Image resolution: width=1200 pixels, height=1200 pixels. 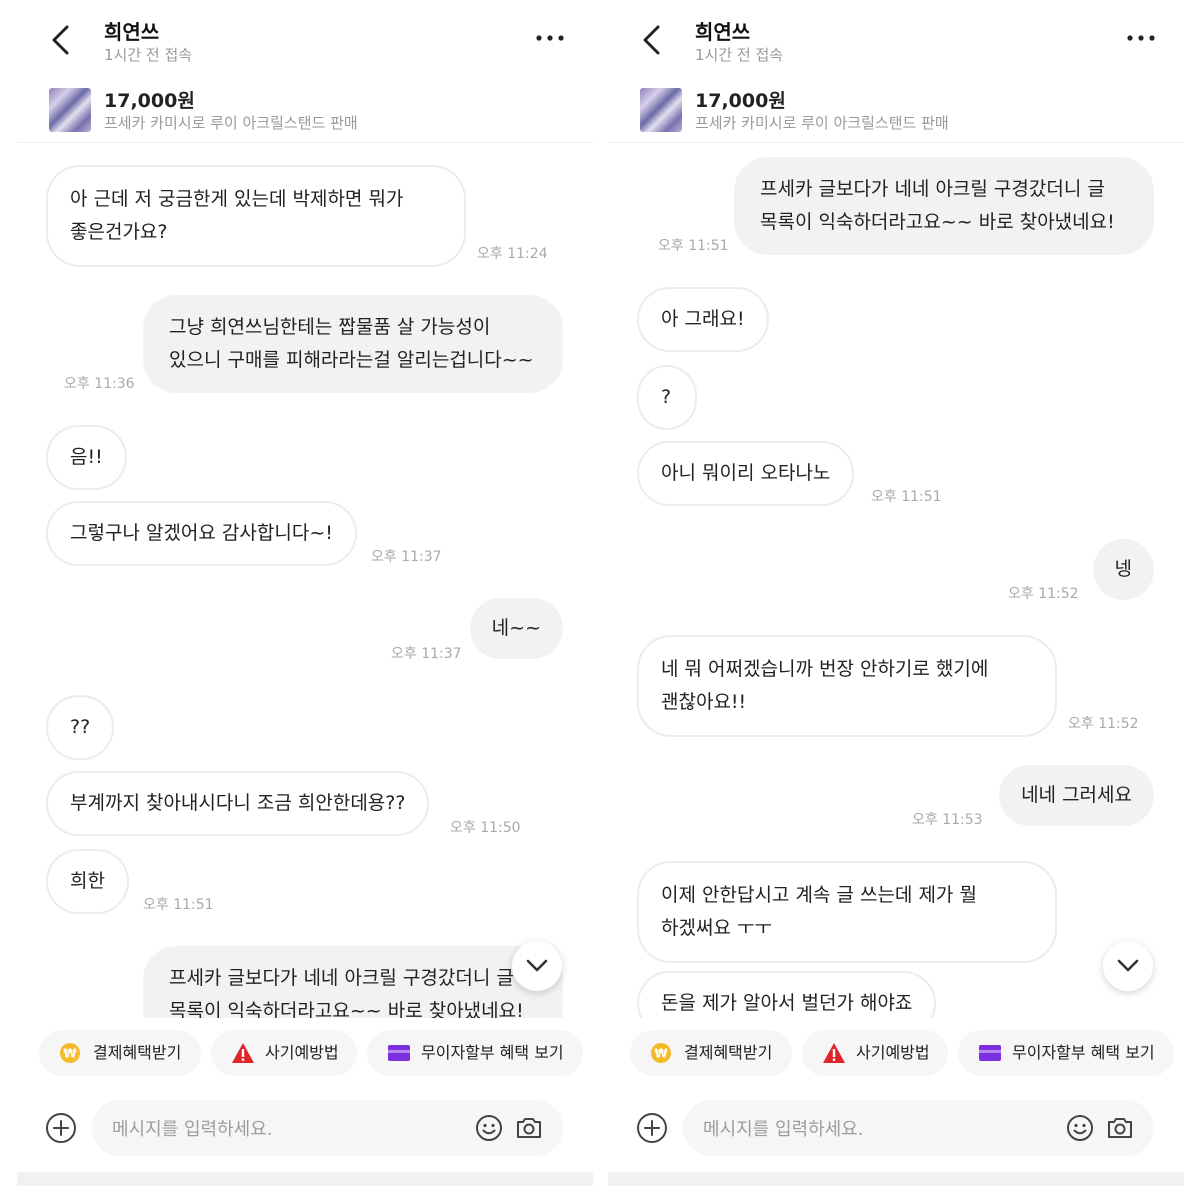 What do you see at coordinates (1076, 795) in the screenshot?
I see `outgoing-message: 네네 그러세요` at bounding box center [1076, 795].